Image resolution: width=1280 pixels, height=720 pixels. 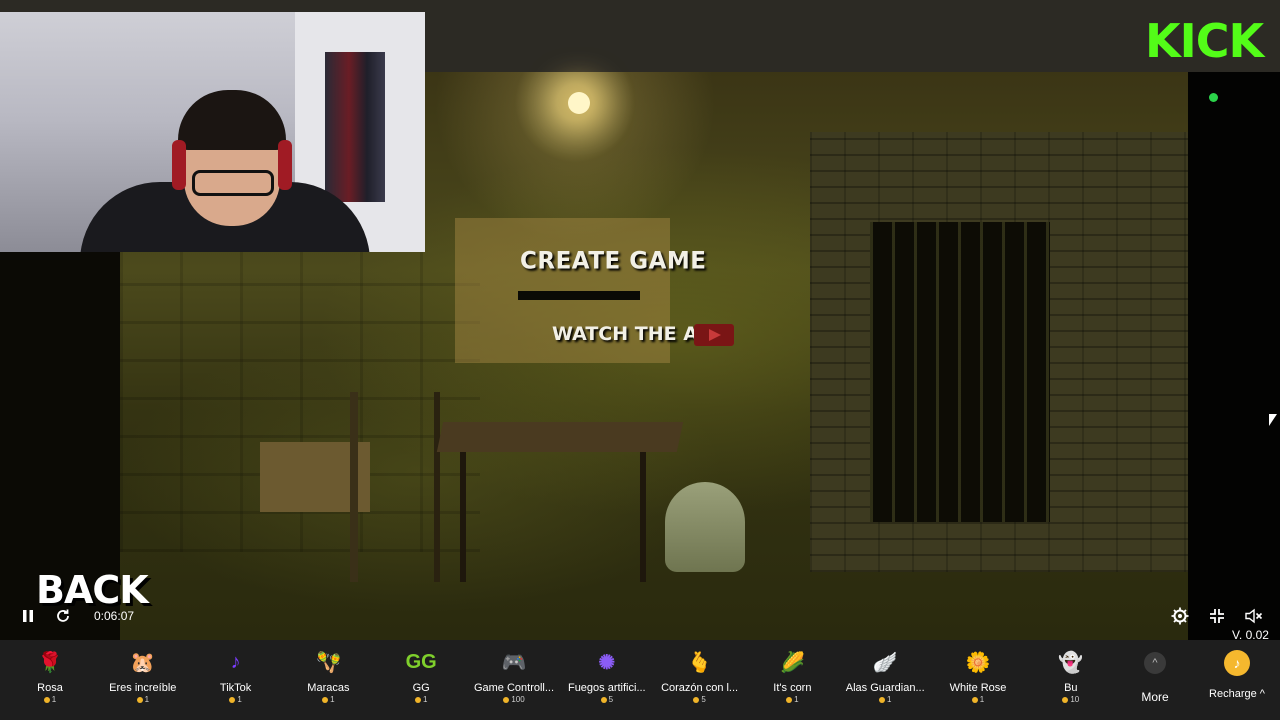 What do you see at coordinates (50, 679) in the screenshot?
I see `gift-item: 🌹 Rosa 1` at bounding box center [50, 679].